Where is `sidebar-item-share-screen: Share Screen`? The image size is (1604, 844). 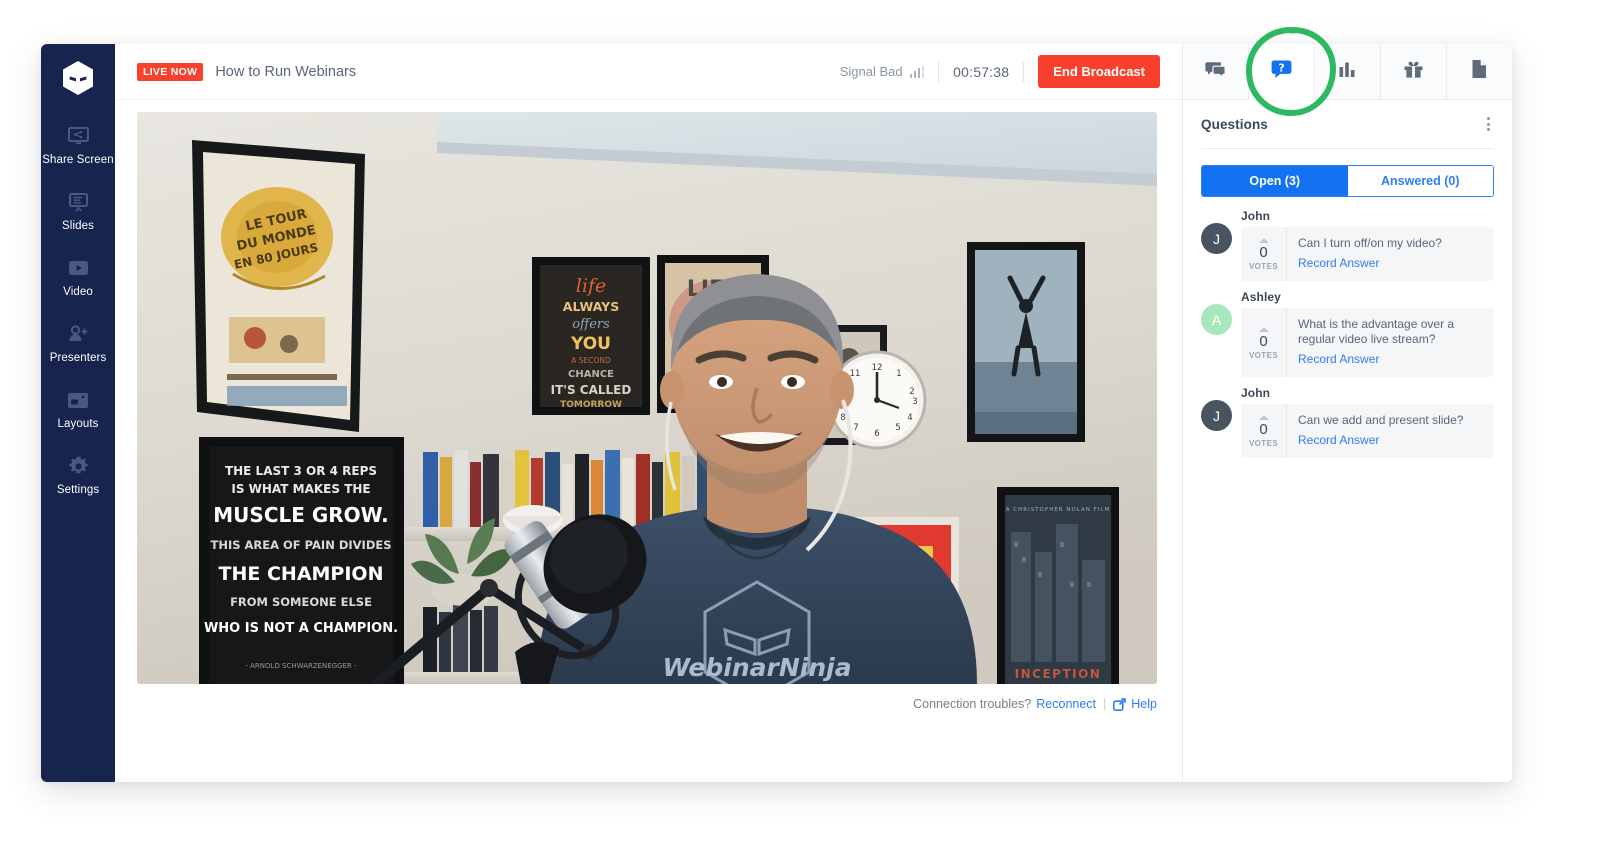
sidebar-item-share-screen: Share Screen is located at coordinates (78, 146).